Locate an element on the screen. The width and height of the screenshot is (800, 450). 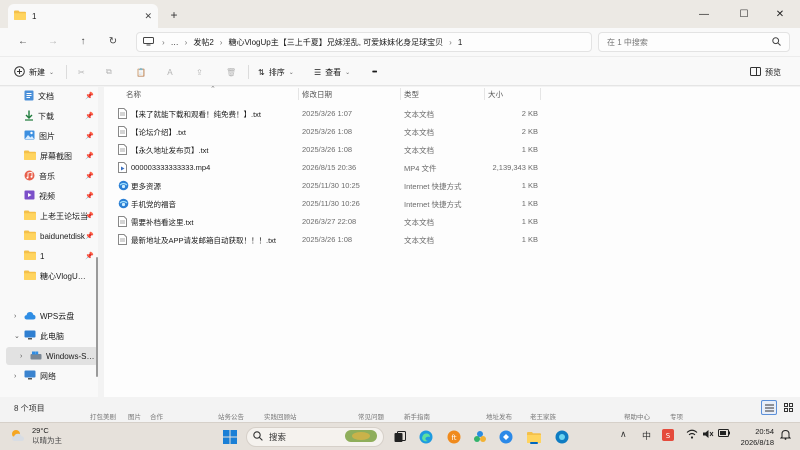
sidebar-item-folder-1: 1 📌 is located at coordinates (52, 256).